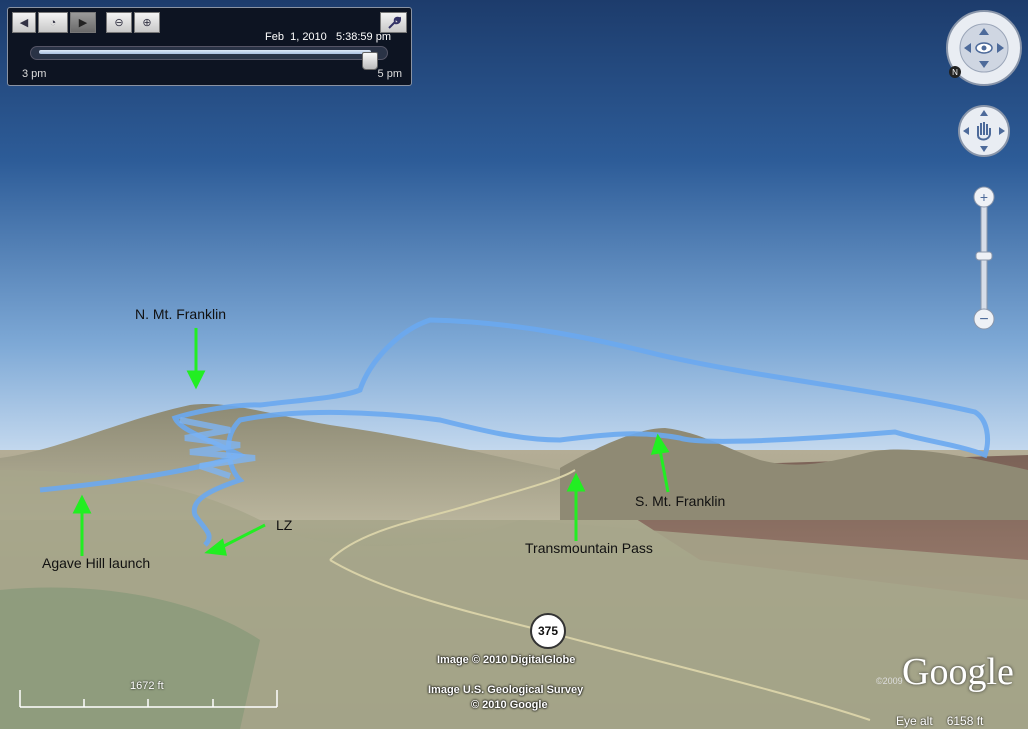  I want to click on time-settings-button: ◔, so click(53, 22).